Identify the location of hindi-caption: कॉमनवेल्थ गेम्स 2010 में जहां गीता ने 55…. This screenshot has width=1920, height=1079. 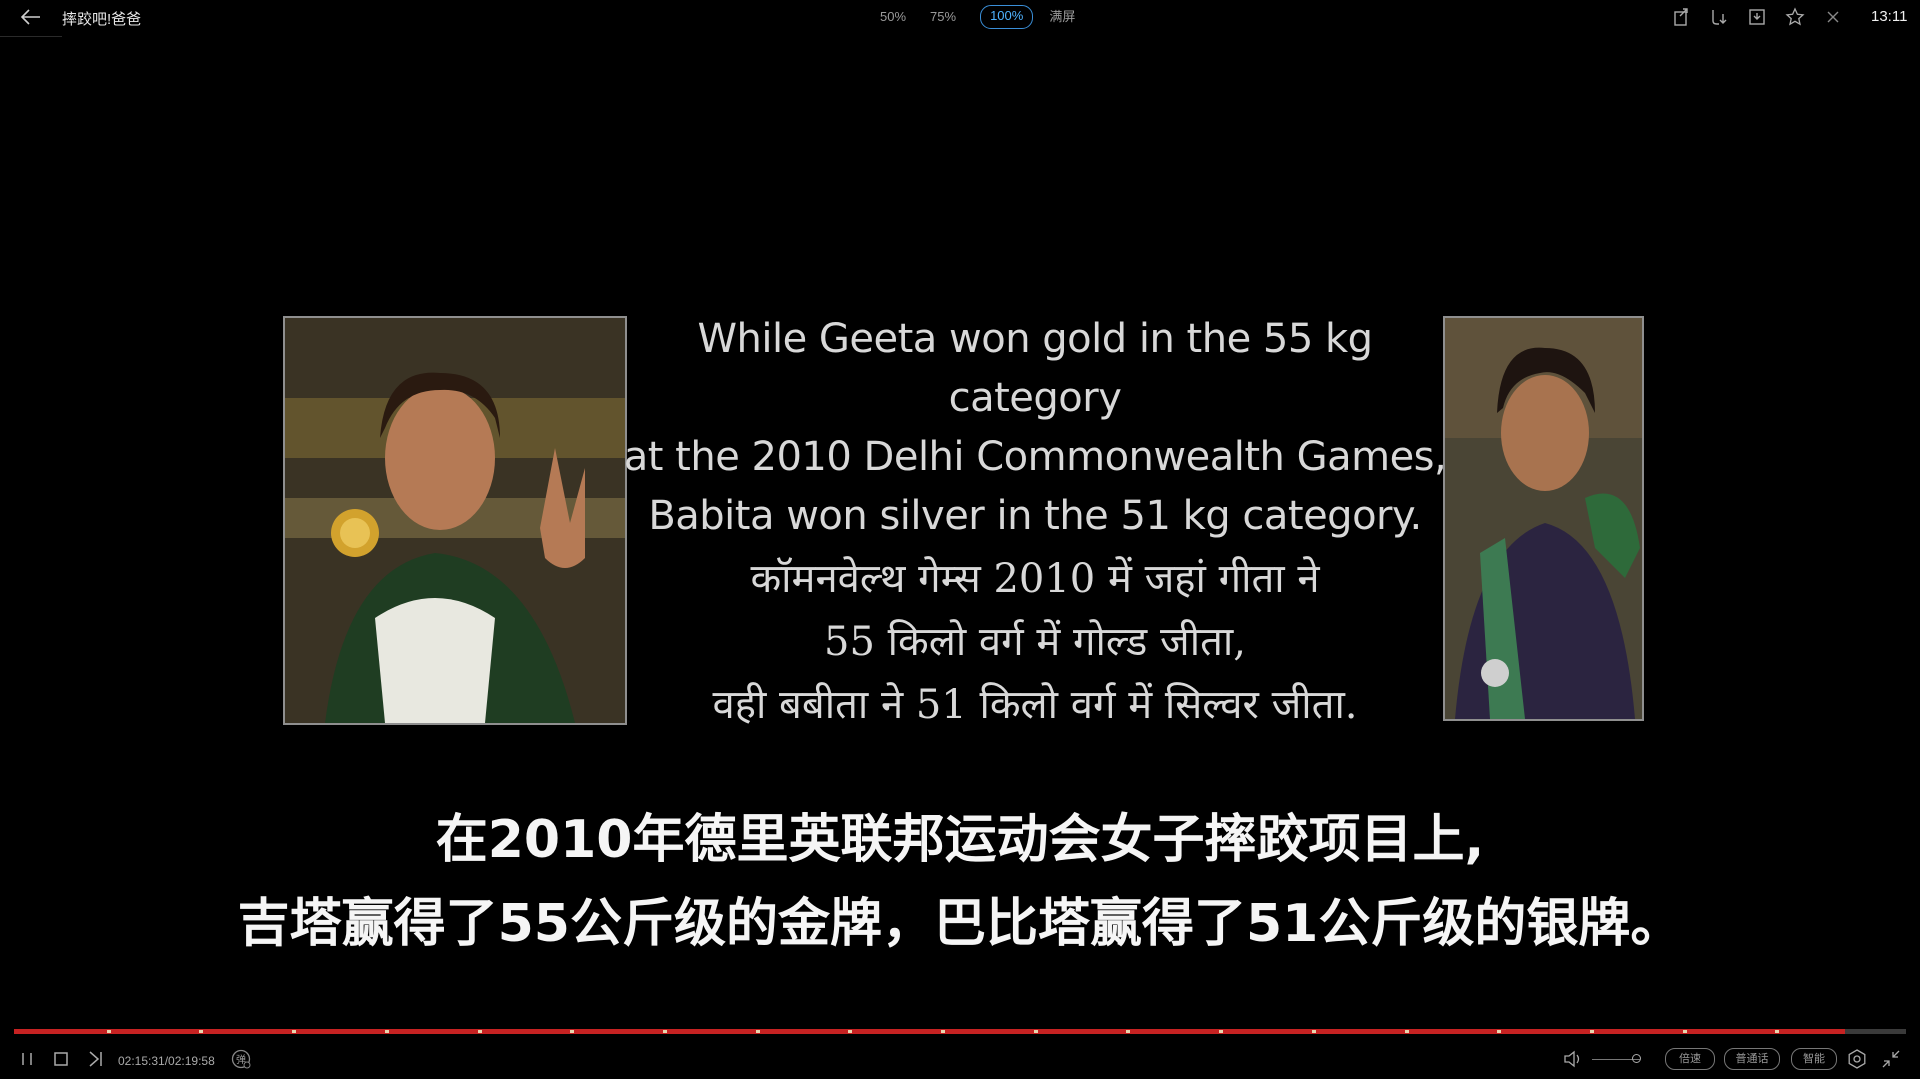
(1035, 642).